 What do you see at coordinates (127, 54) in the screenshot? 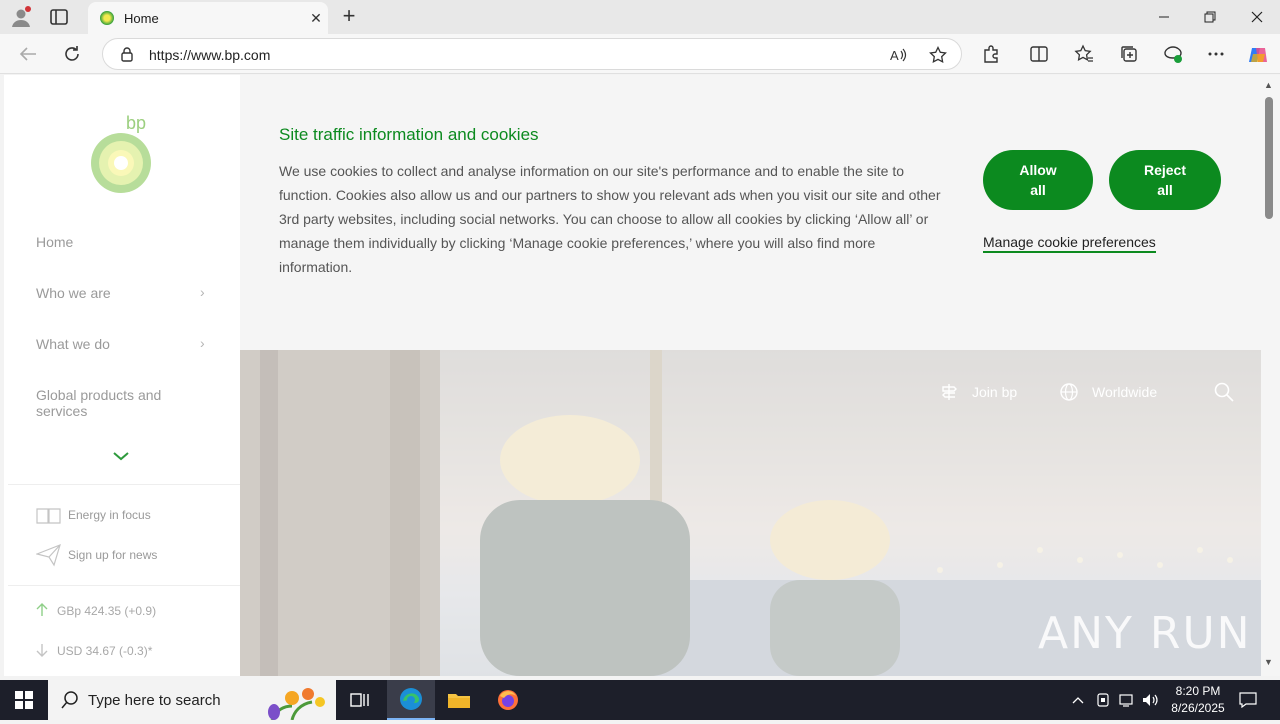
I see `lock-icon` at bounding box center [127, 54].